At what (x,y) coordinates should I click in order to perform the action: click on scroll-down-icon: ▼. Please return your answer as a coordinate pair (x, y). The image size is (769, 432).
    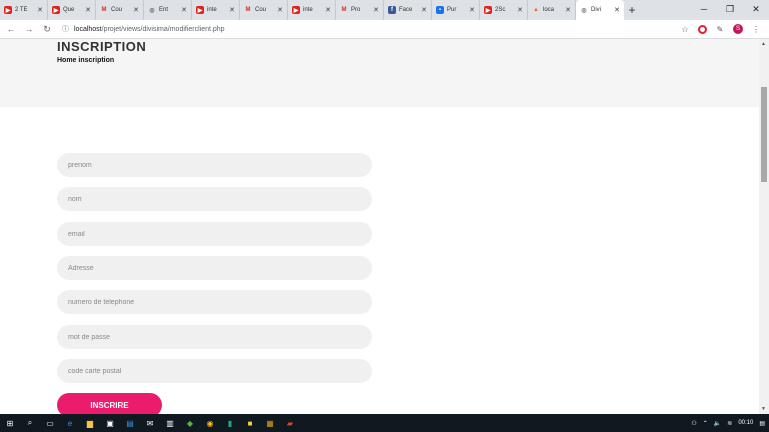
    Looking at the image, I should click on (763, 409).